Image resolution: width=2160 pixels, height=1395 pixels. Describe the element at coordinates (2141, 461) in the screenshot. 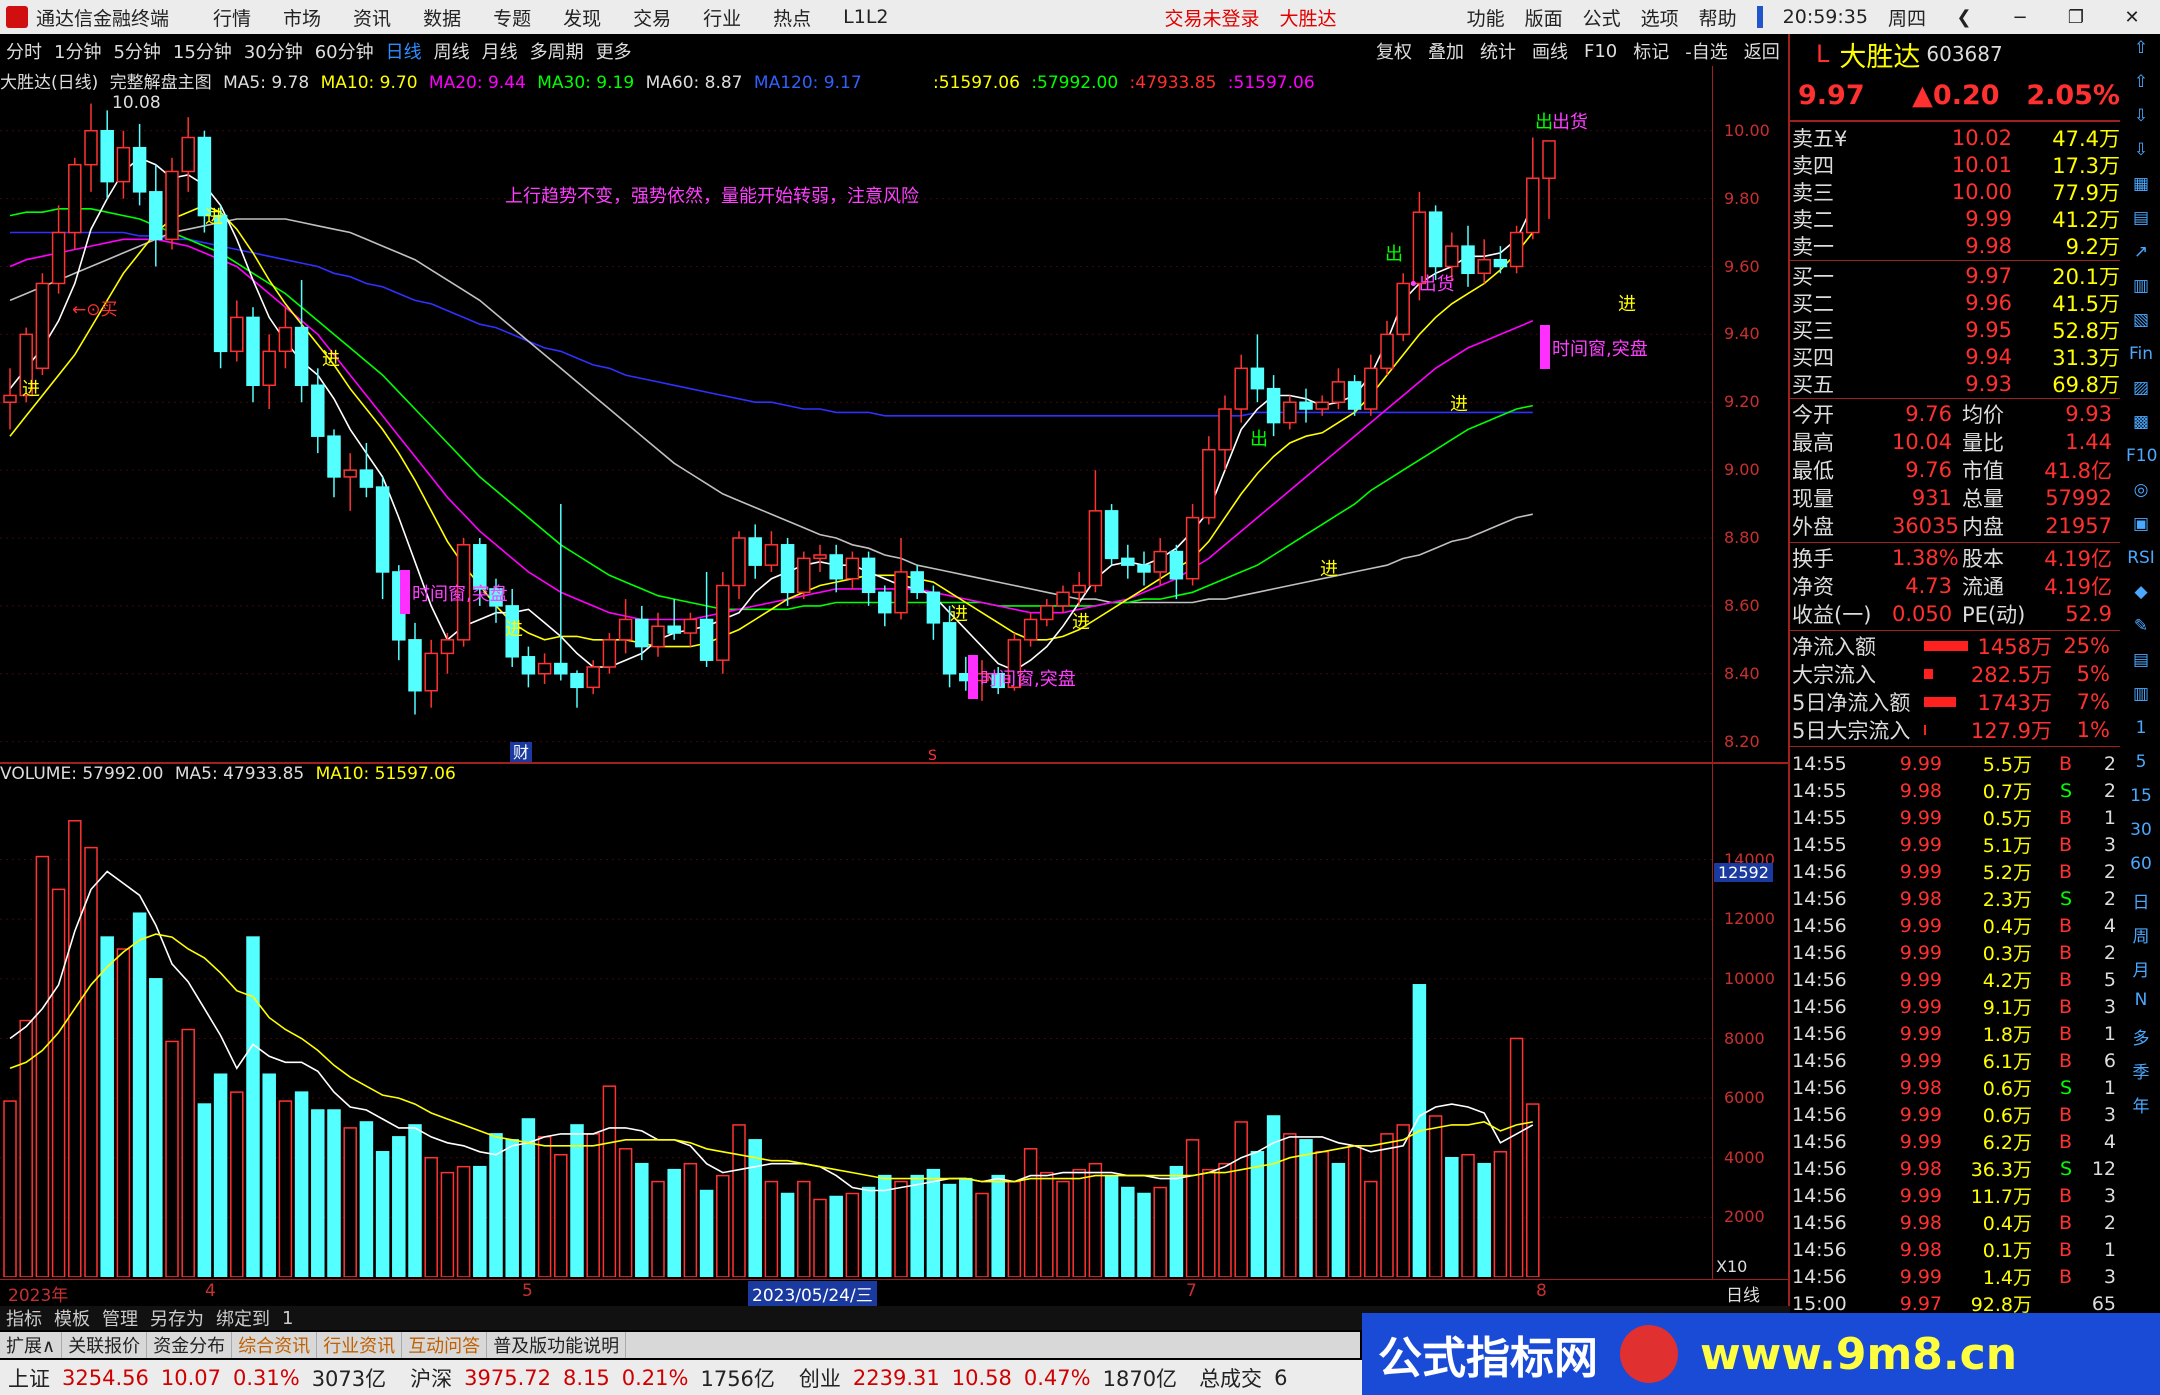

I see `side-tool-icon: F10` at that location.